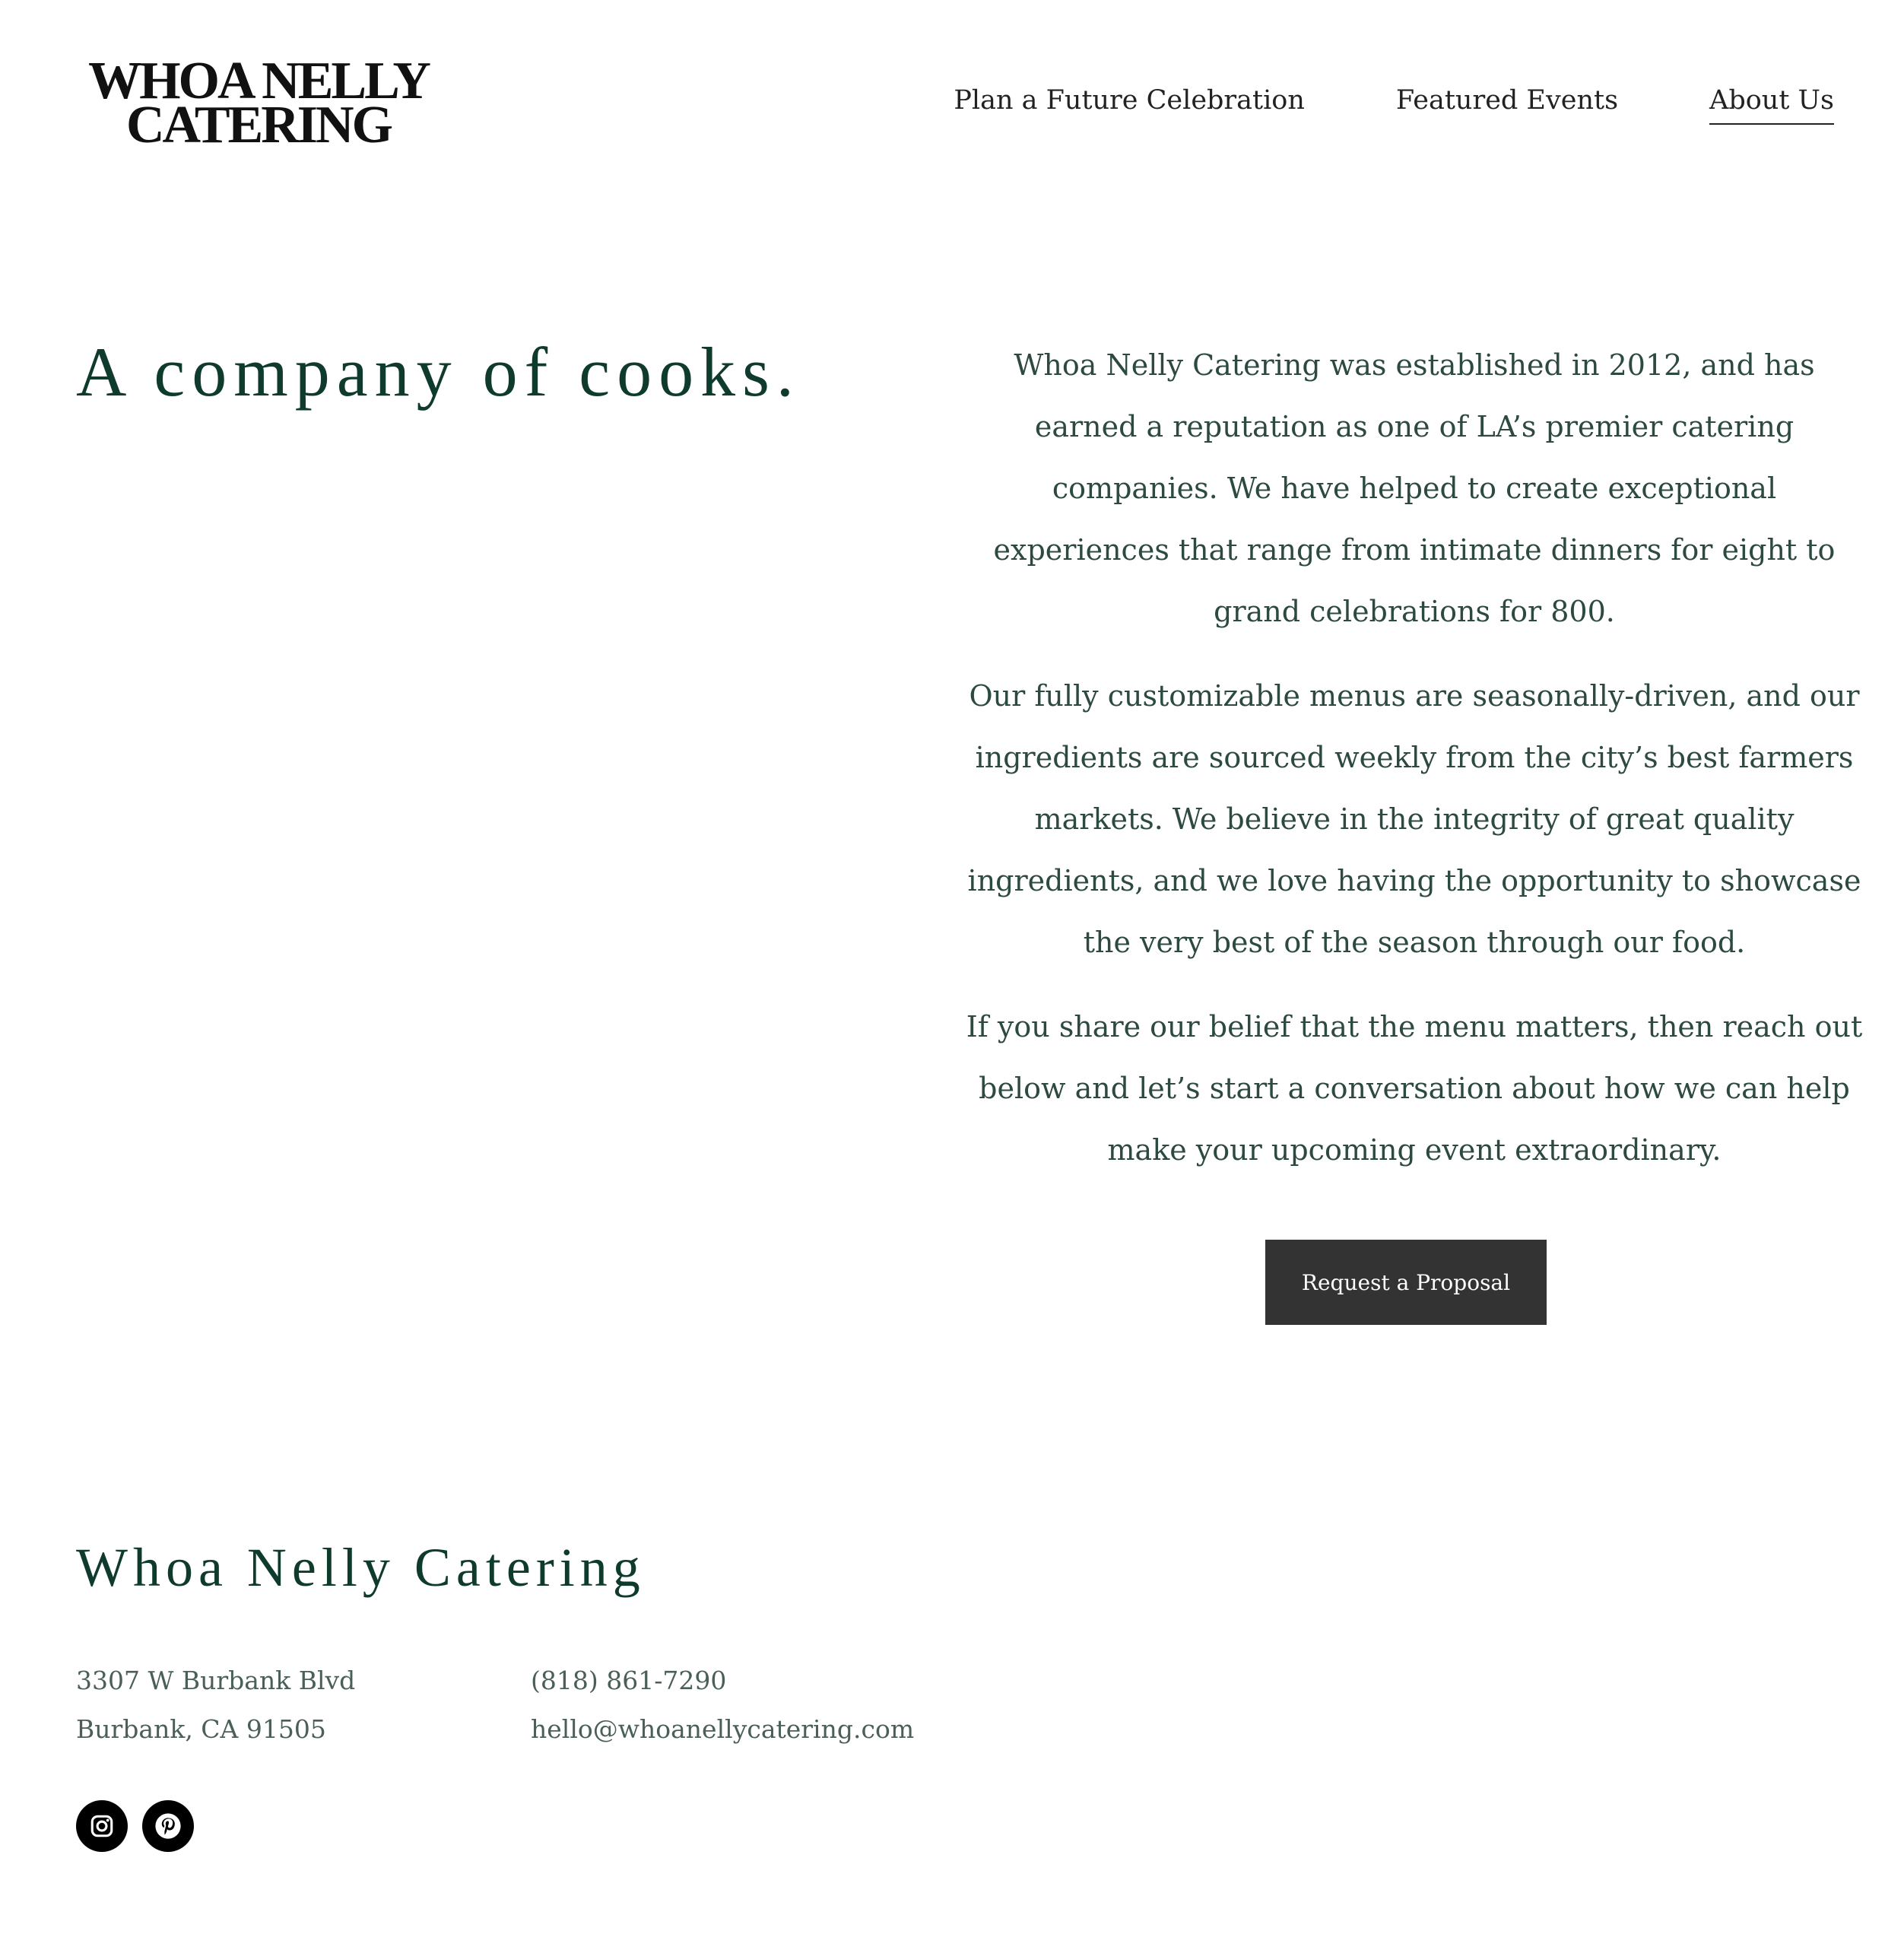 Image resolution: width=1904 pixels, height=1947 pixels. I want to click on pinterest-icon, so click(168, 1826).